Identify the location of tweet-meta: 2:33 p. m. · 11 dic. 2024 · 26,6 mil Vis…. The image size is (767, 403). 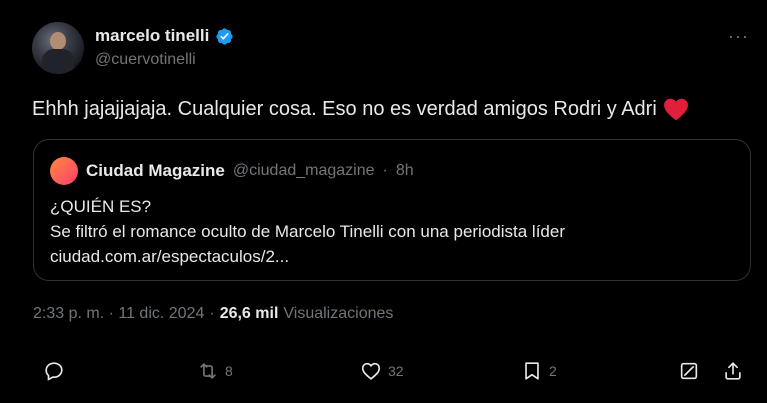
(213, 314).